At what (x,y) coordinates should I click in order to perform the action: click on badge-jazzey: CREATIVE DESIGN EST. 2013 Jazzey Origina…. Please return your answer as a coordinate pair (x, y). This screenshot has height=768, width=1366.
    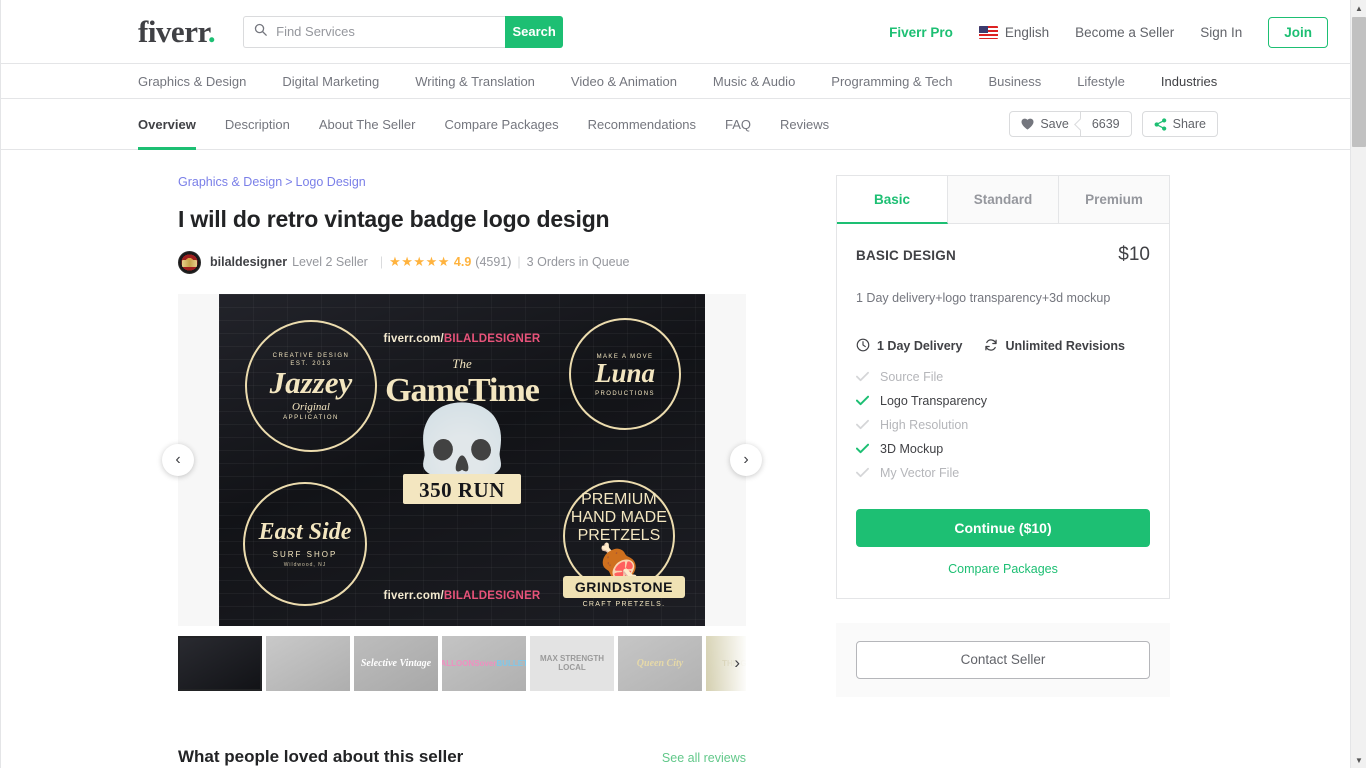
    Looking at the image, I should click on (311, 385).